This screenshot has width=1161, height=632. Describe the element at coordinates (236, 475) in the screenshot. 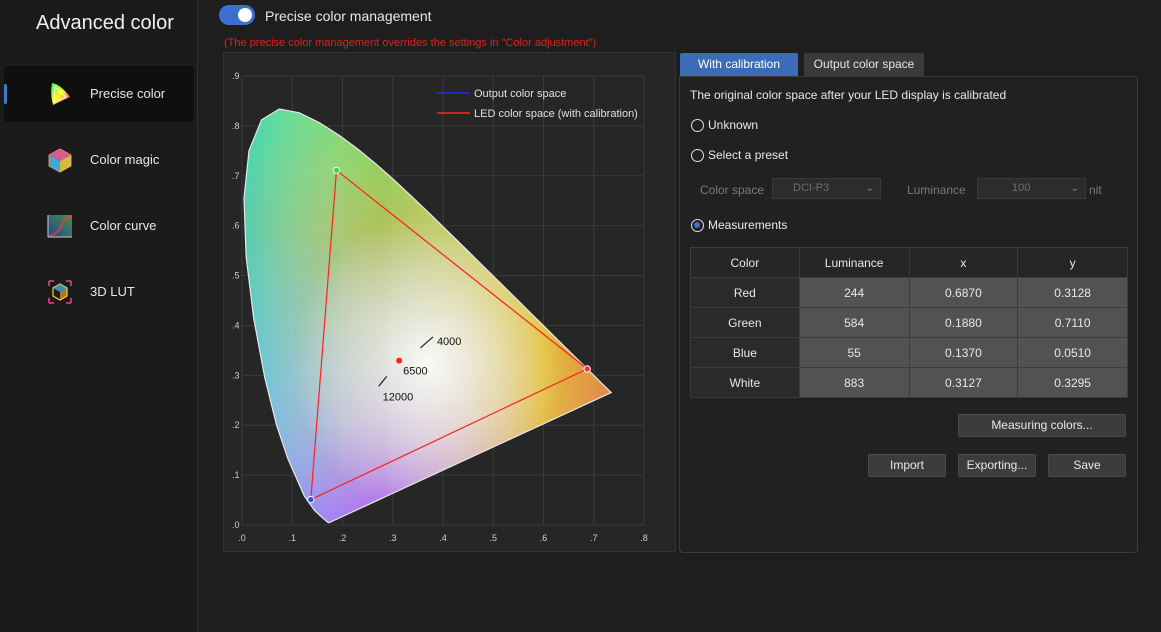

I see `y-tick-label: .1` at that location.